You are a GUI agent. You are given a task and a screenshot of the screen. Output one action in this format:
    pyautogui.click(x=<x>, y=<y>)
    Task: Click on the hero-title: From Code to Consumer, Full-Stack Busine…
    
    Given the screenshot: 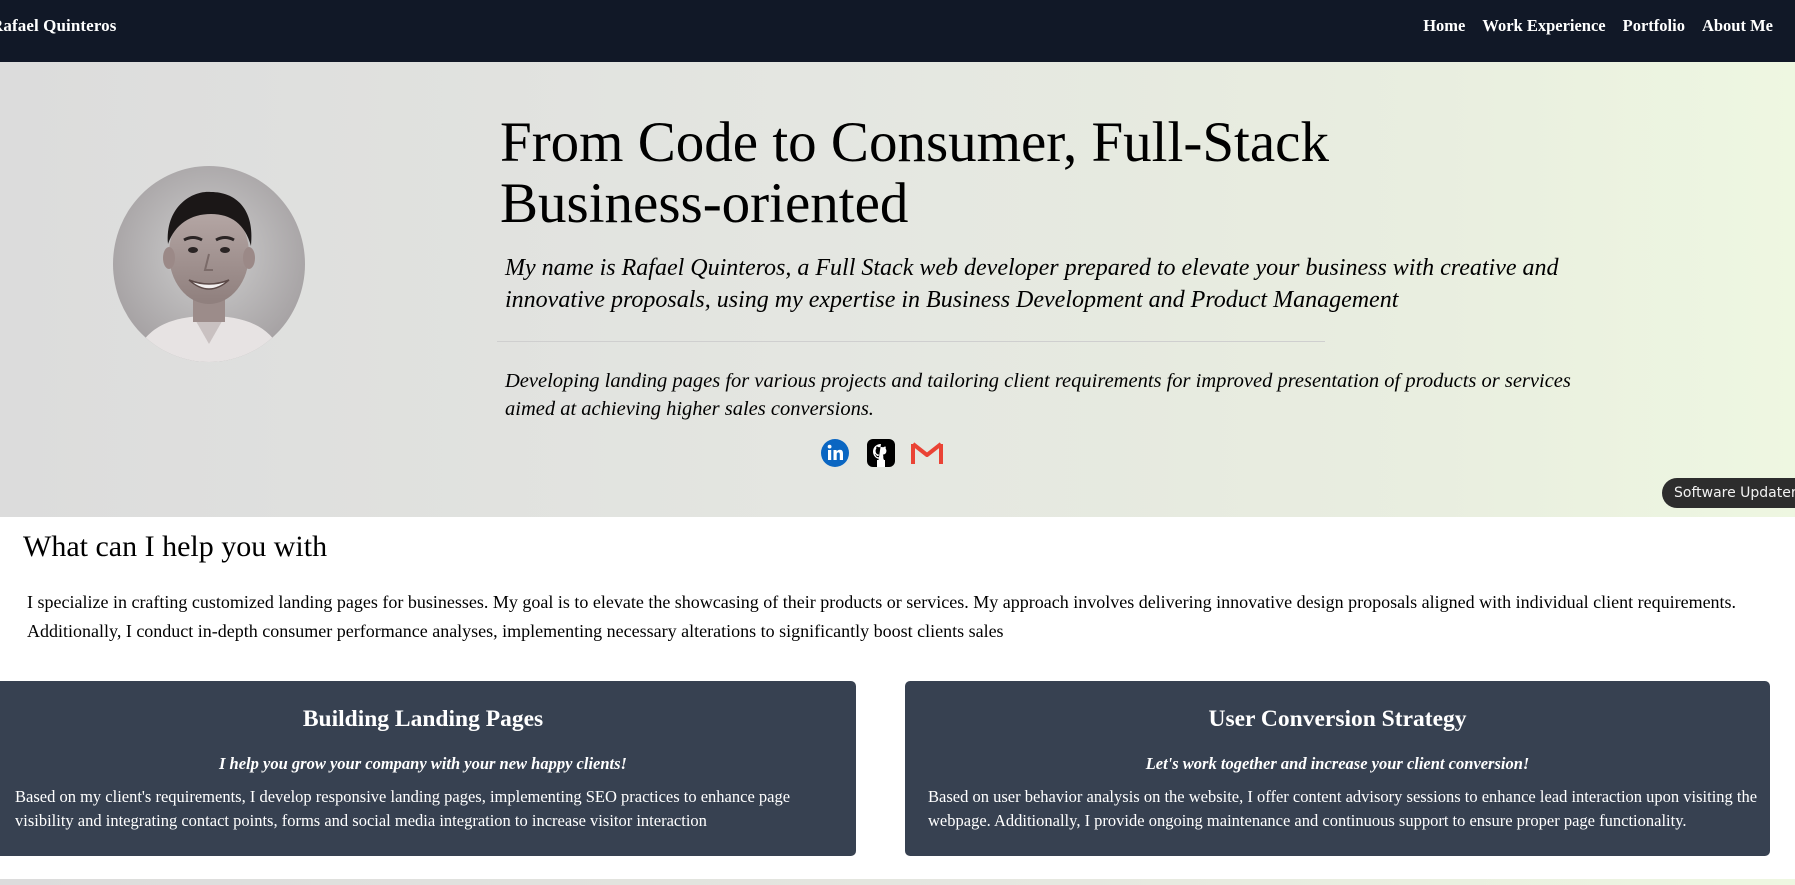 What is the action you would take?
    pyautogui.click(x=914, y=173)
    